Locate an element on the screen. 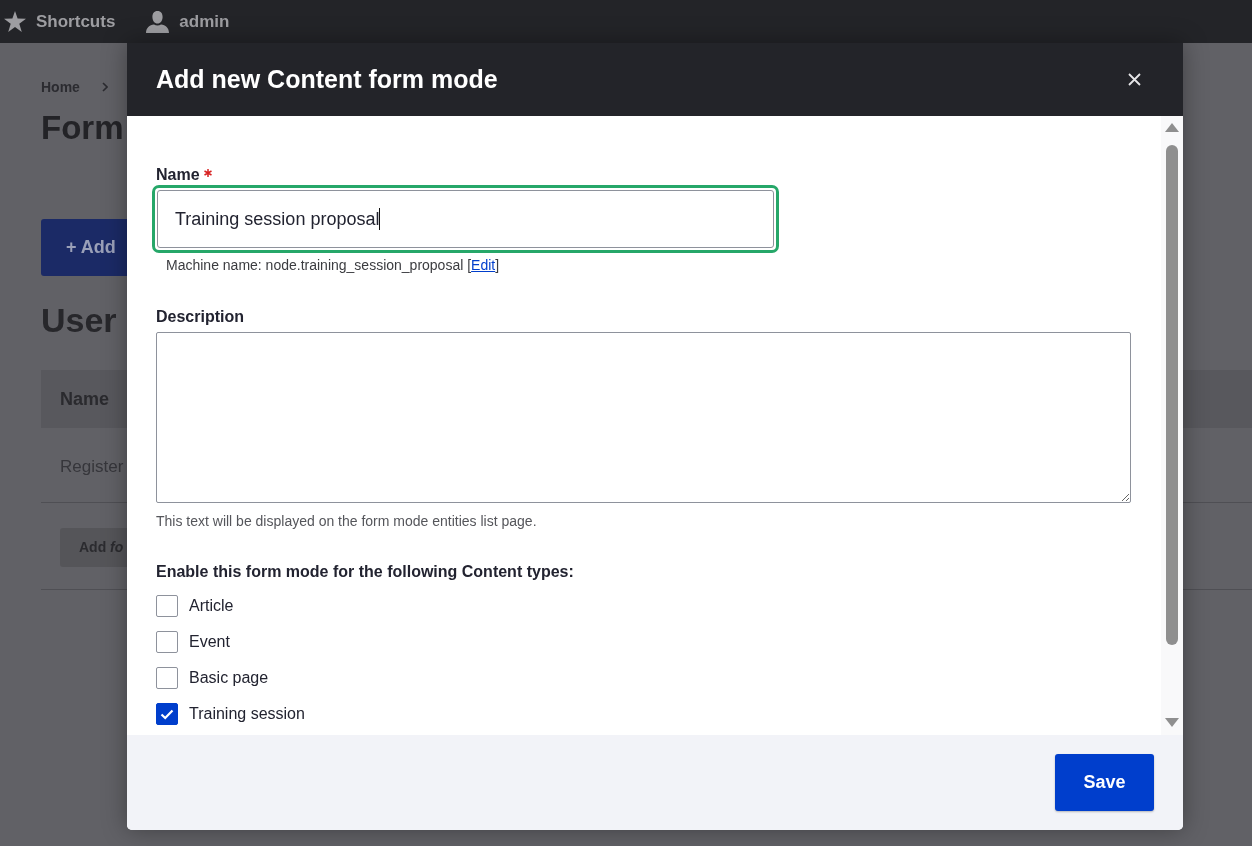 This screenshot has height=846, width=1252. checkbox-label: Article is located at coordinates (211, 606).